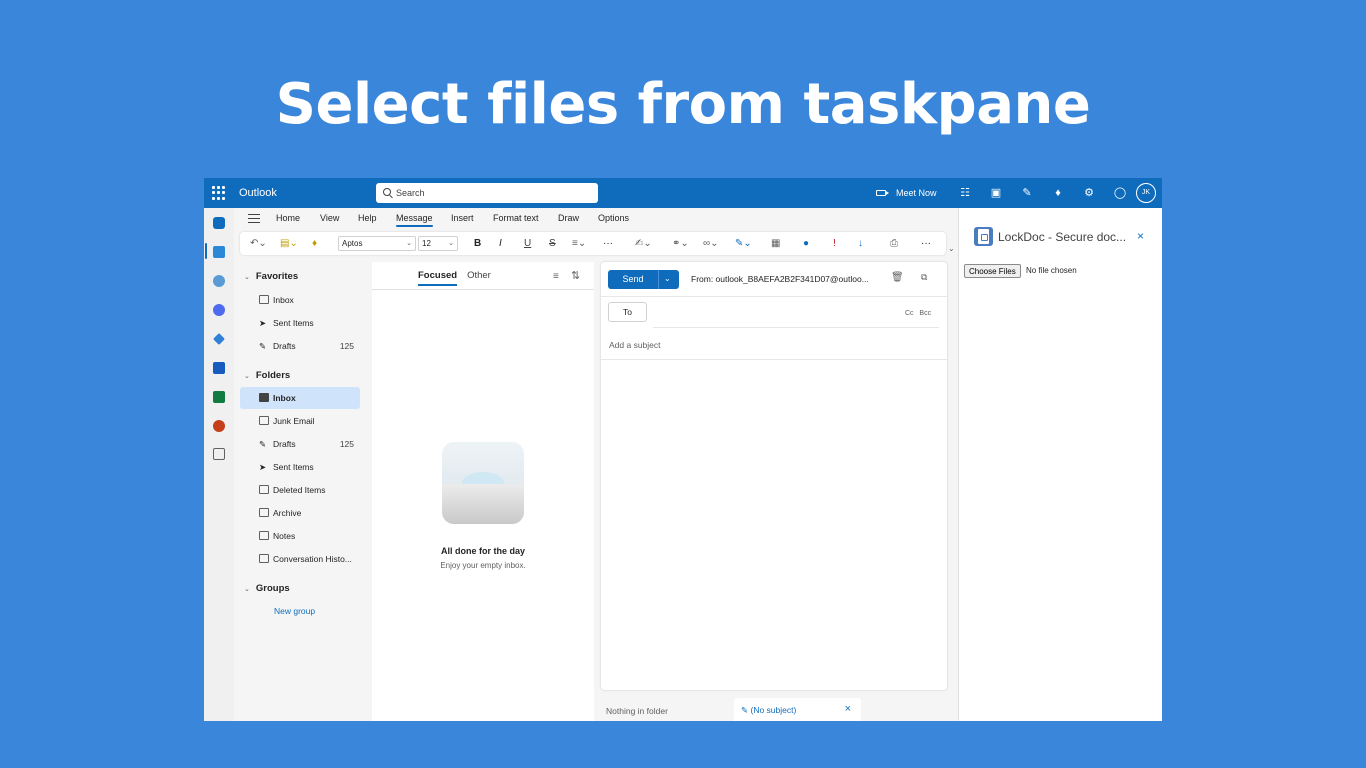  Describe the element at coordinates (627, 312) in the screenshot. I see `to-button: To` at that location.